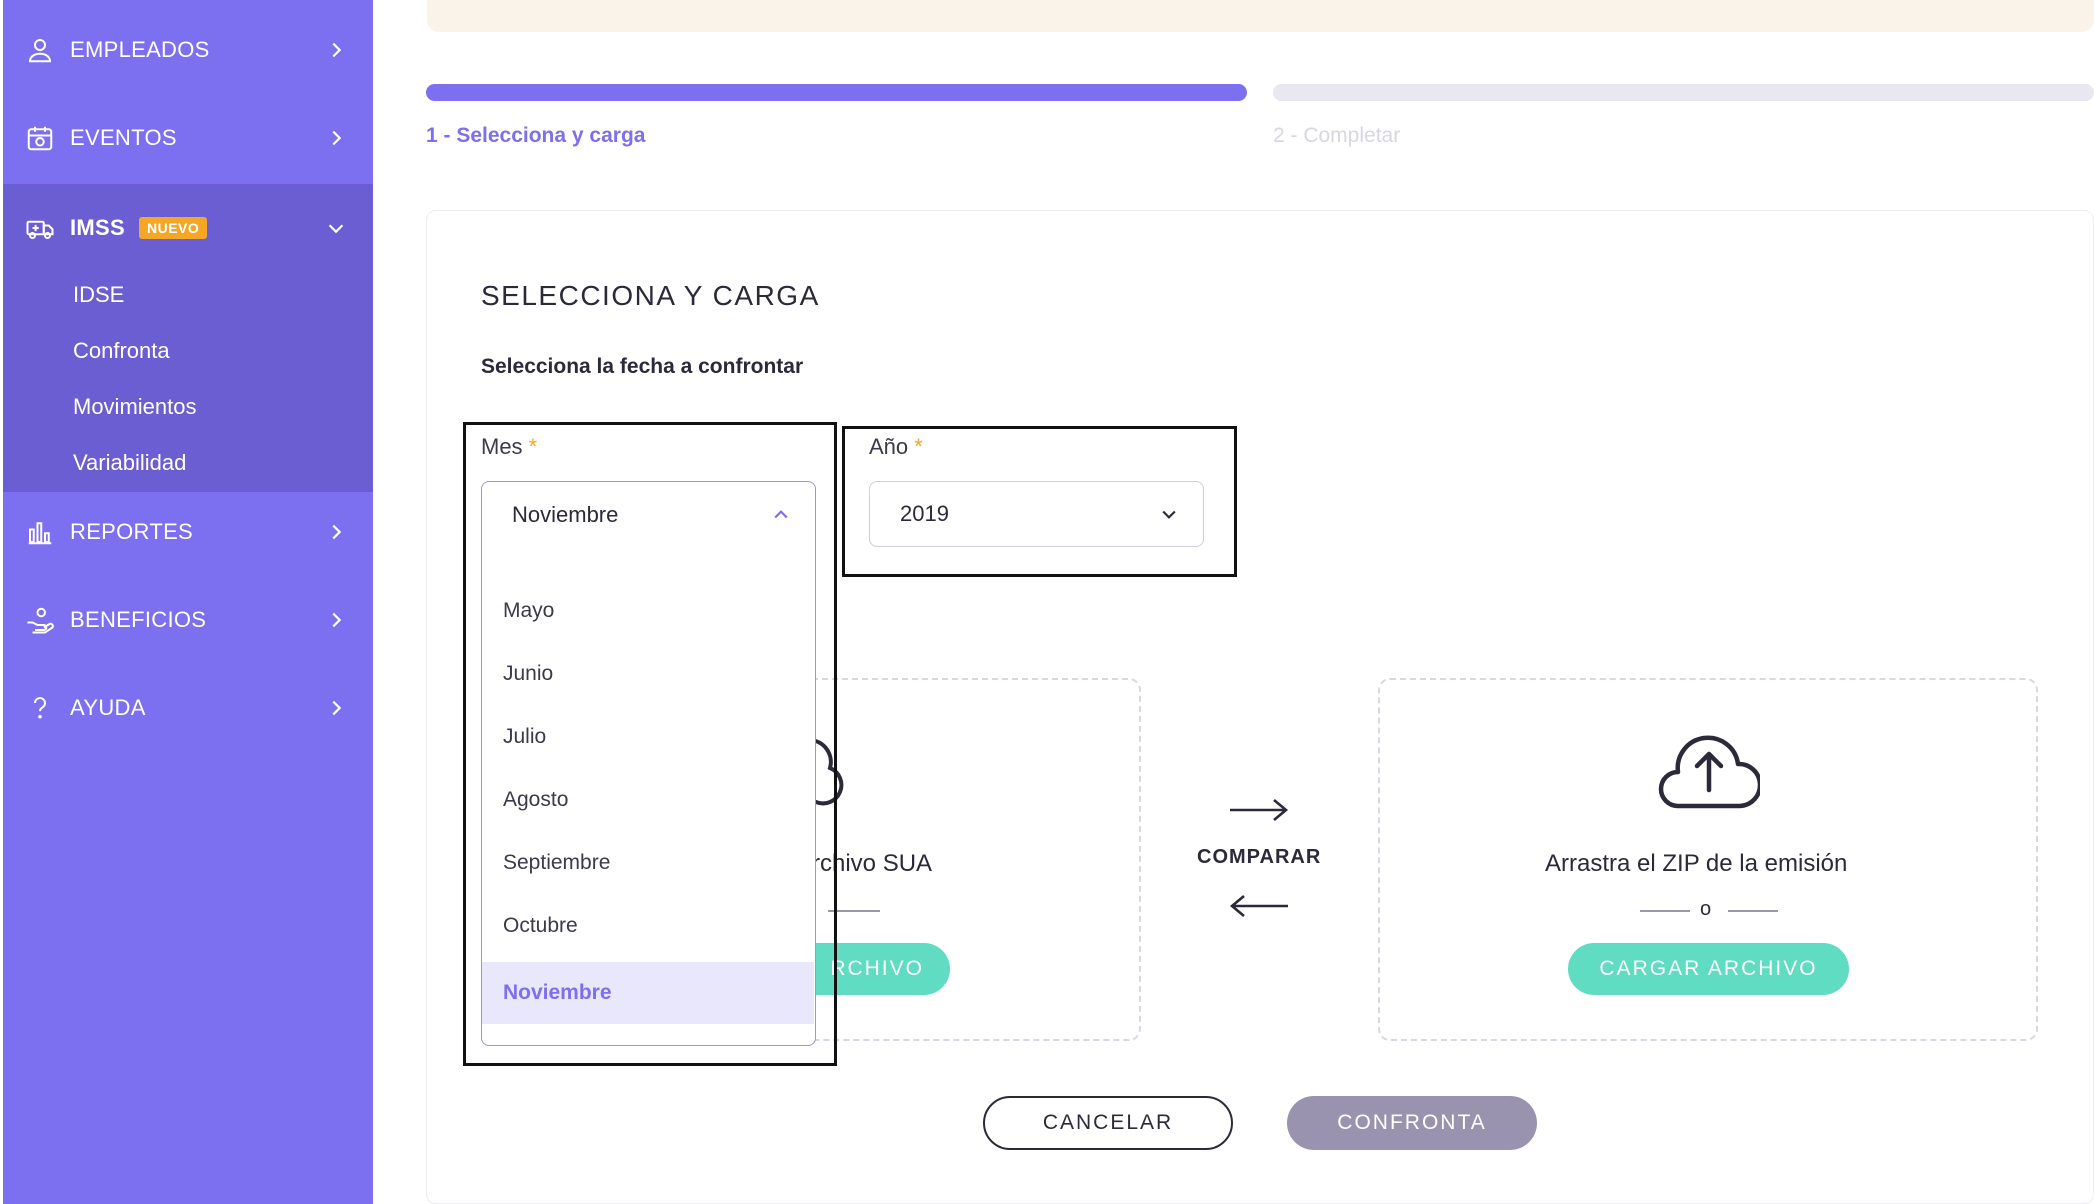 This screenshot has height=1204, width=2094. Describe the element at coordinates (134, 407) in the screenshot. I see `sidebar-subitem-movimientos: Movimientos` at that location.